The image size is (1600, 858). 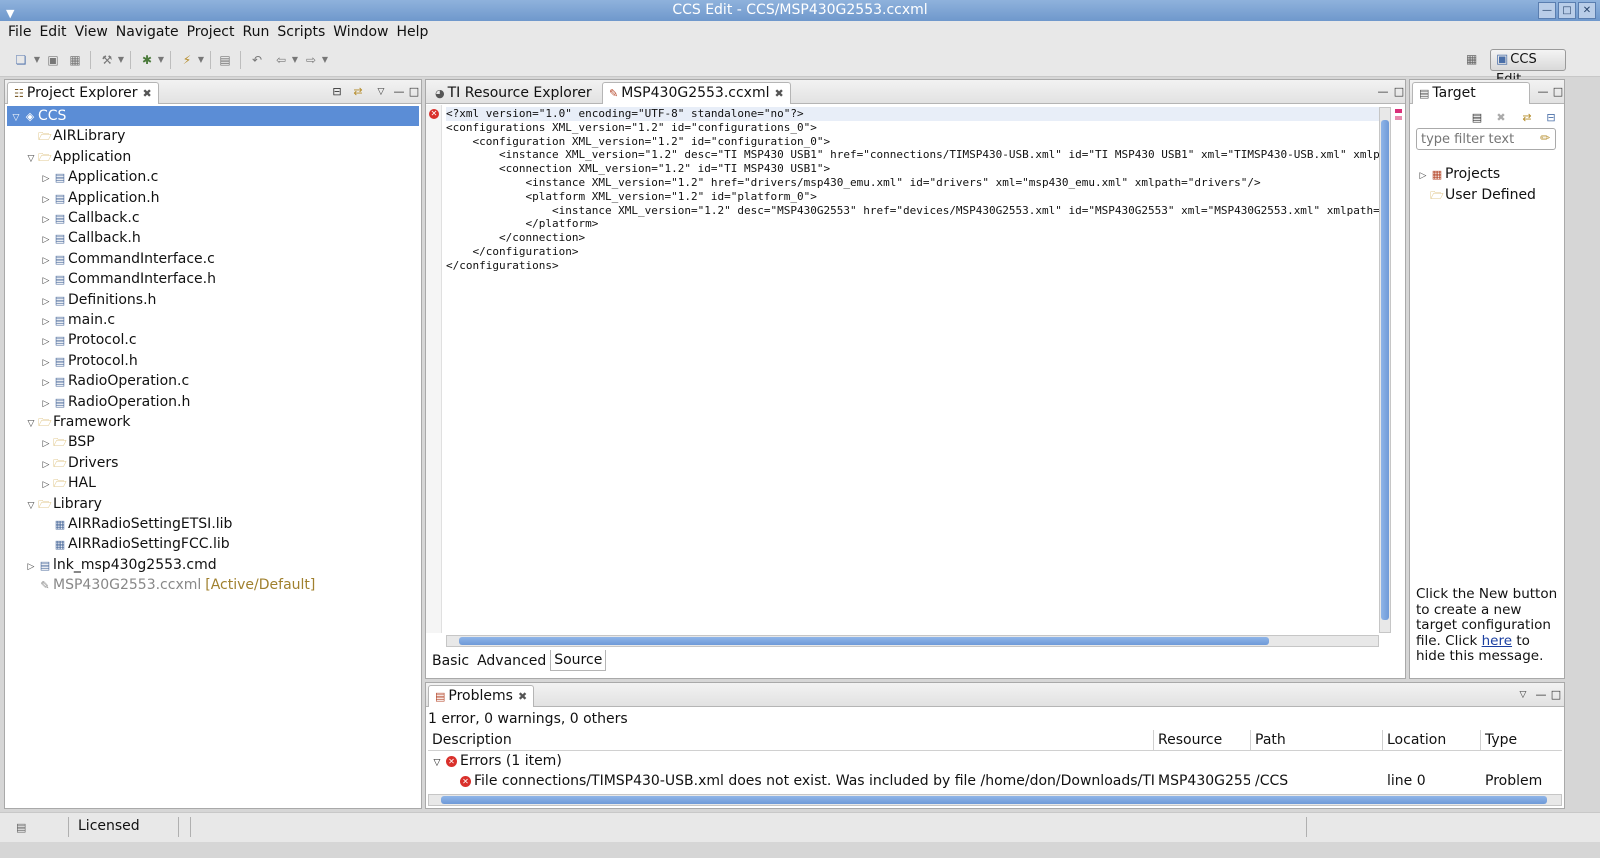 I want to click on column-header-resource: Resource, so click(x=1202, y=740).